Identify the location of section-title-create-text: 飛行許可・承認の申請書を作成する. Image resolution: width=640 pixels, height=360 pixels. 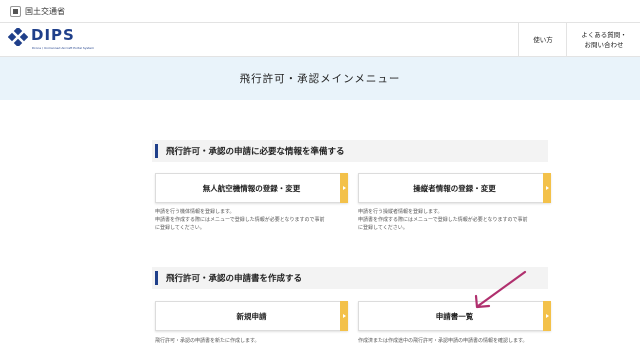
(234, 279).